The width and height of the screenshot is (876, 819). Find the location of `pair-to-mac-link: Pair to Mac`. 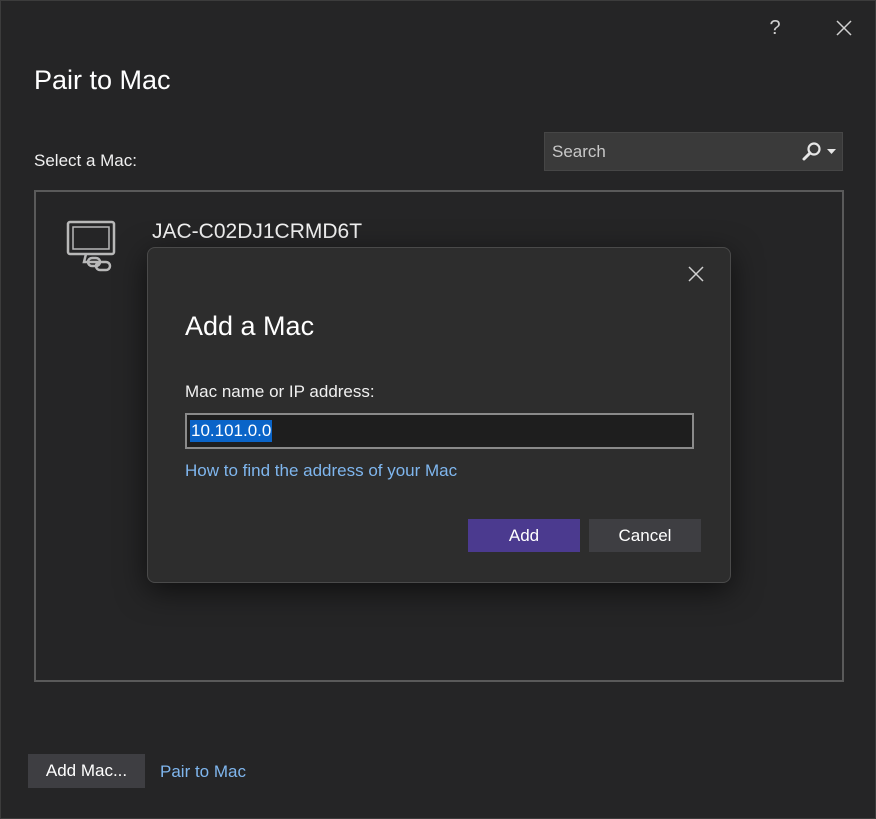

pair-to-mac-link: Pair to Mac is located at coordinates (203, 772).